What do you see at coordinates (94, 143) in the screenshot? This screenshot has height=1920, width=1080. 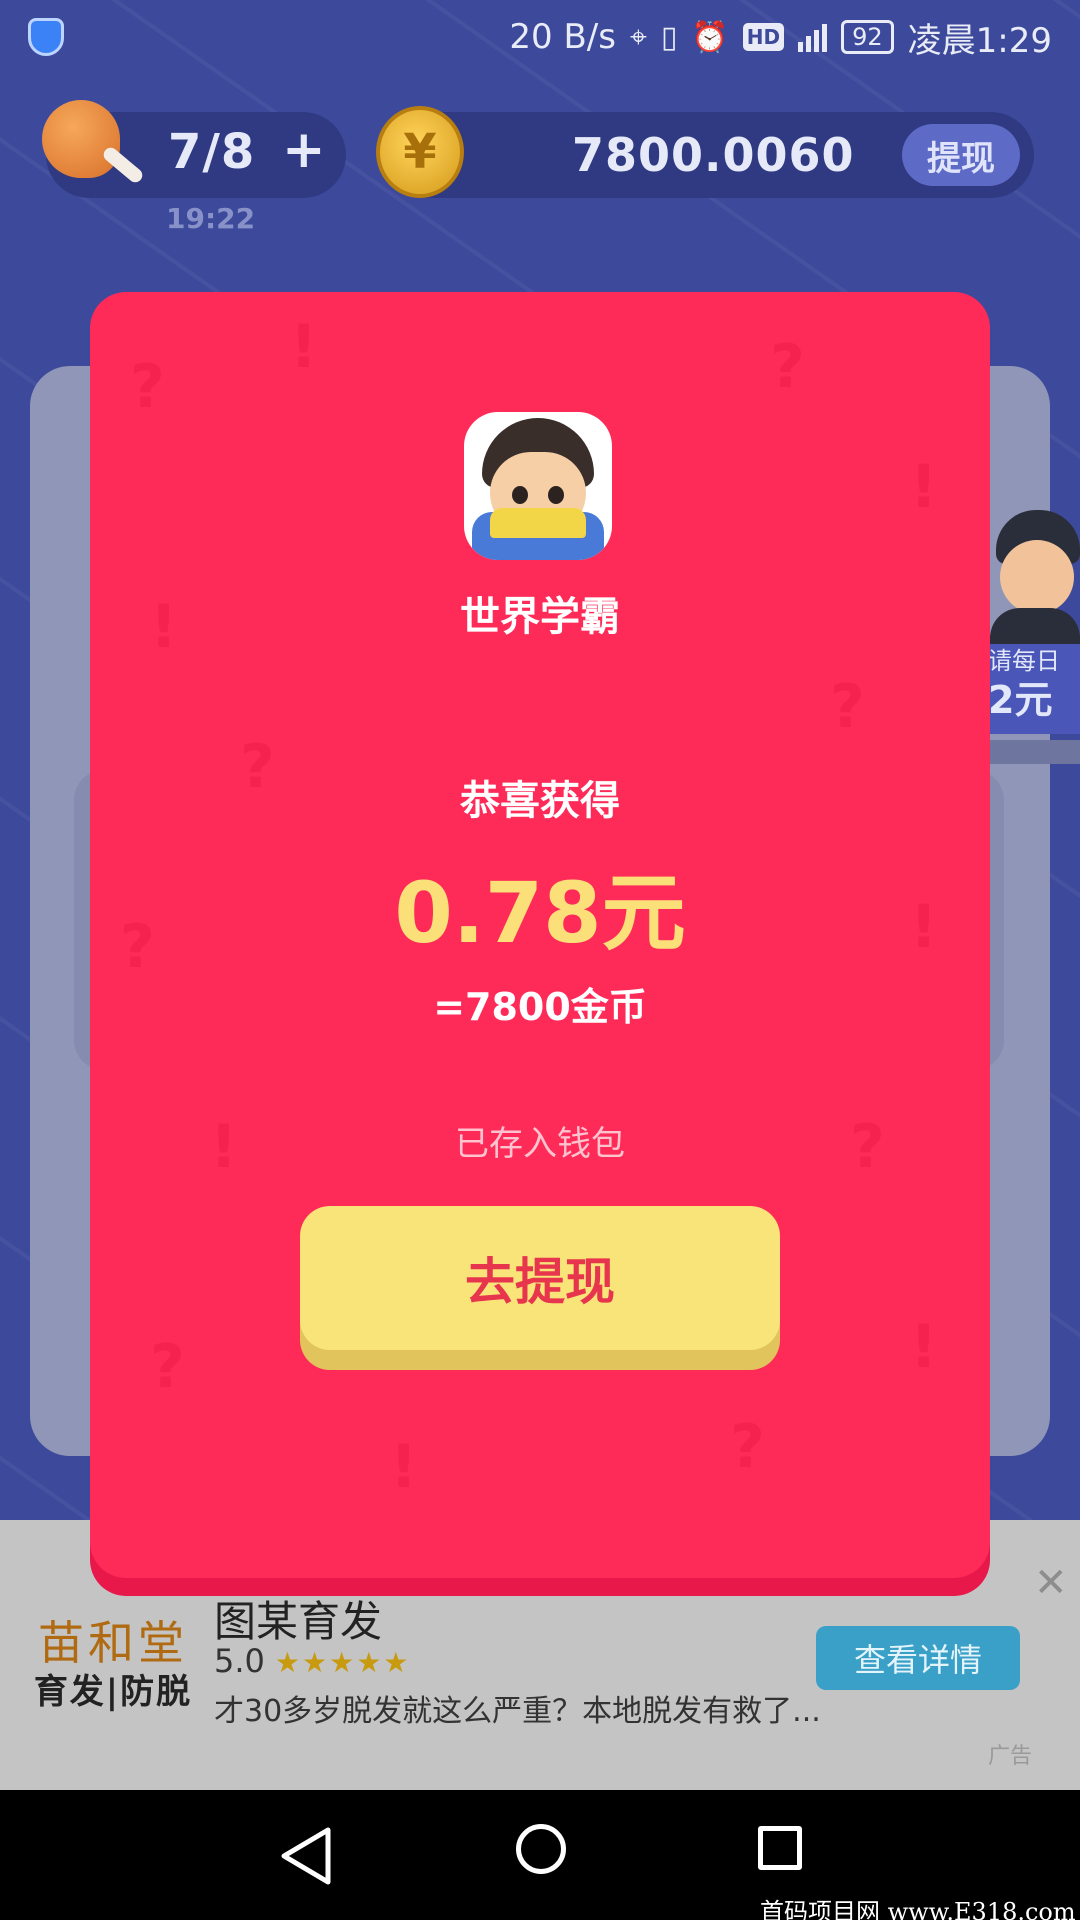 I see `drumstick-icon` at bounding box center [94, 143].